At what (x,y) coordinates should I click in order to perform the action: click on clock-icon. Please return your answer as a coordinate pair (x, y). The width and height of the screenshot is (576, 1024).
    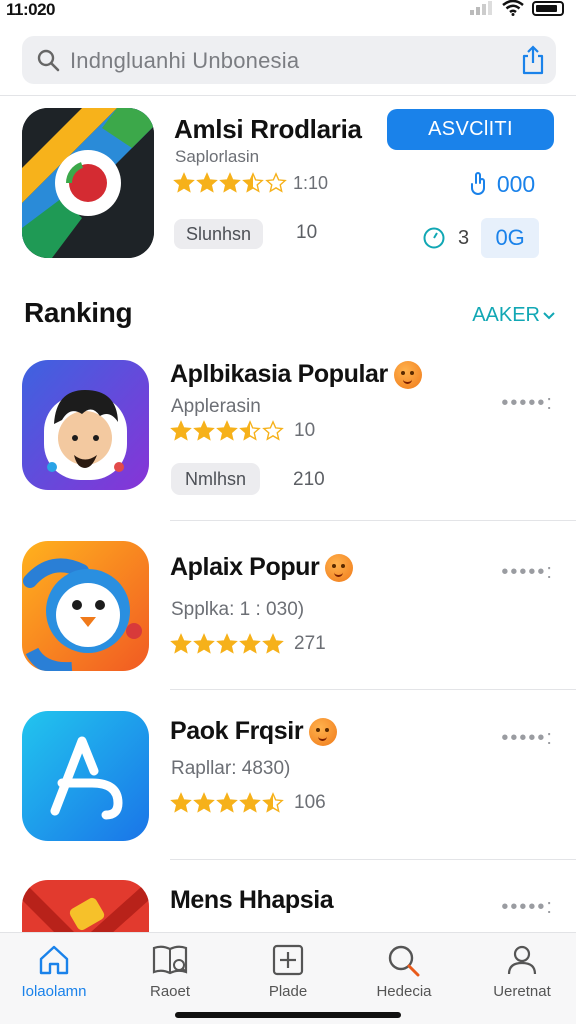
    Looking at the image, I should click on (434, 238).